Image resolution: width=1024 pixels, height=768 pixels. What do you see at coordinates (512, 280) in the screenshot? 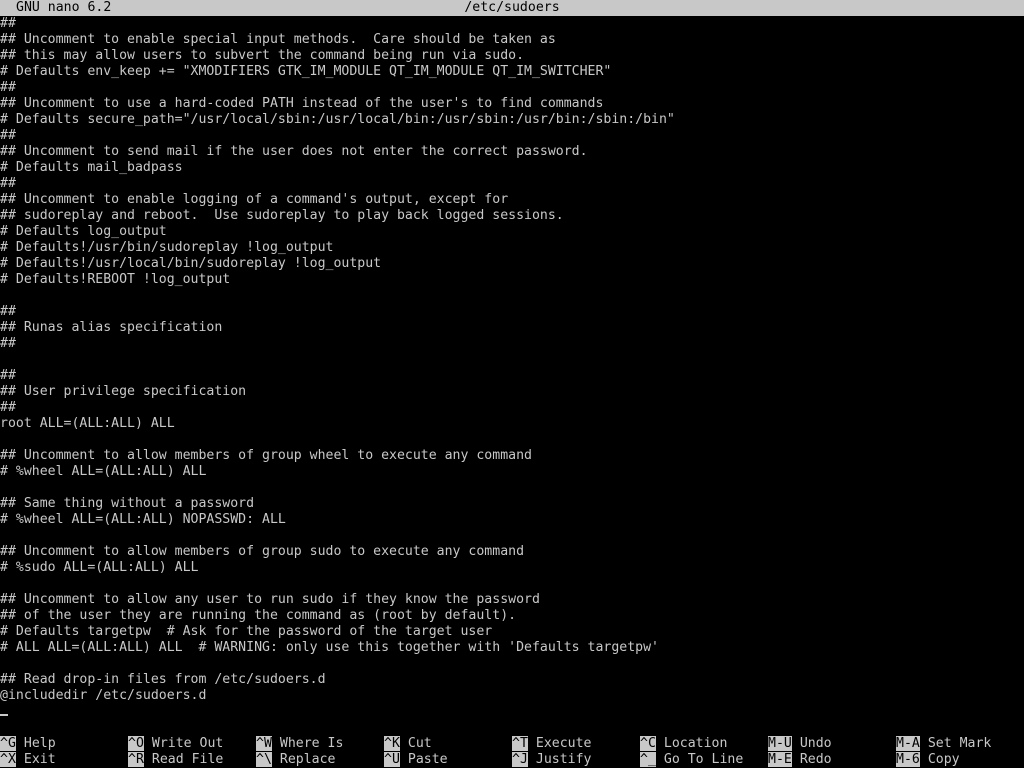
I see `editor-line: # Defaults!REBOOT !log_output` at bounding box center [512, 280].